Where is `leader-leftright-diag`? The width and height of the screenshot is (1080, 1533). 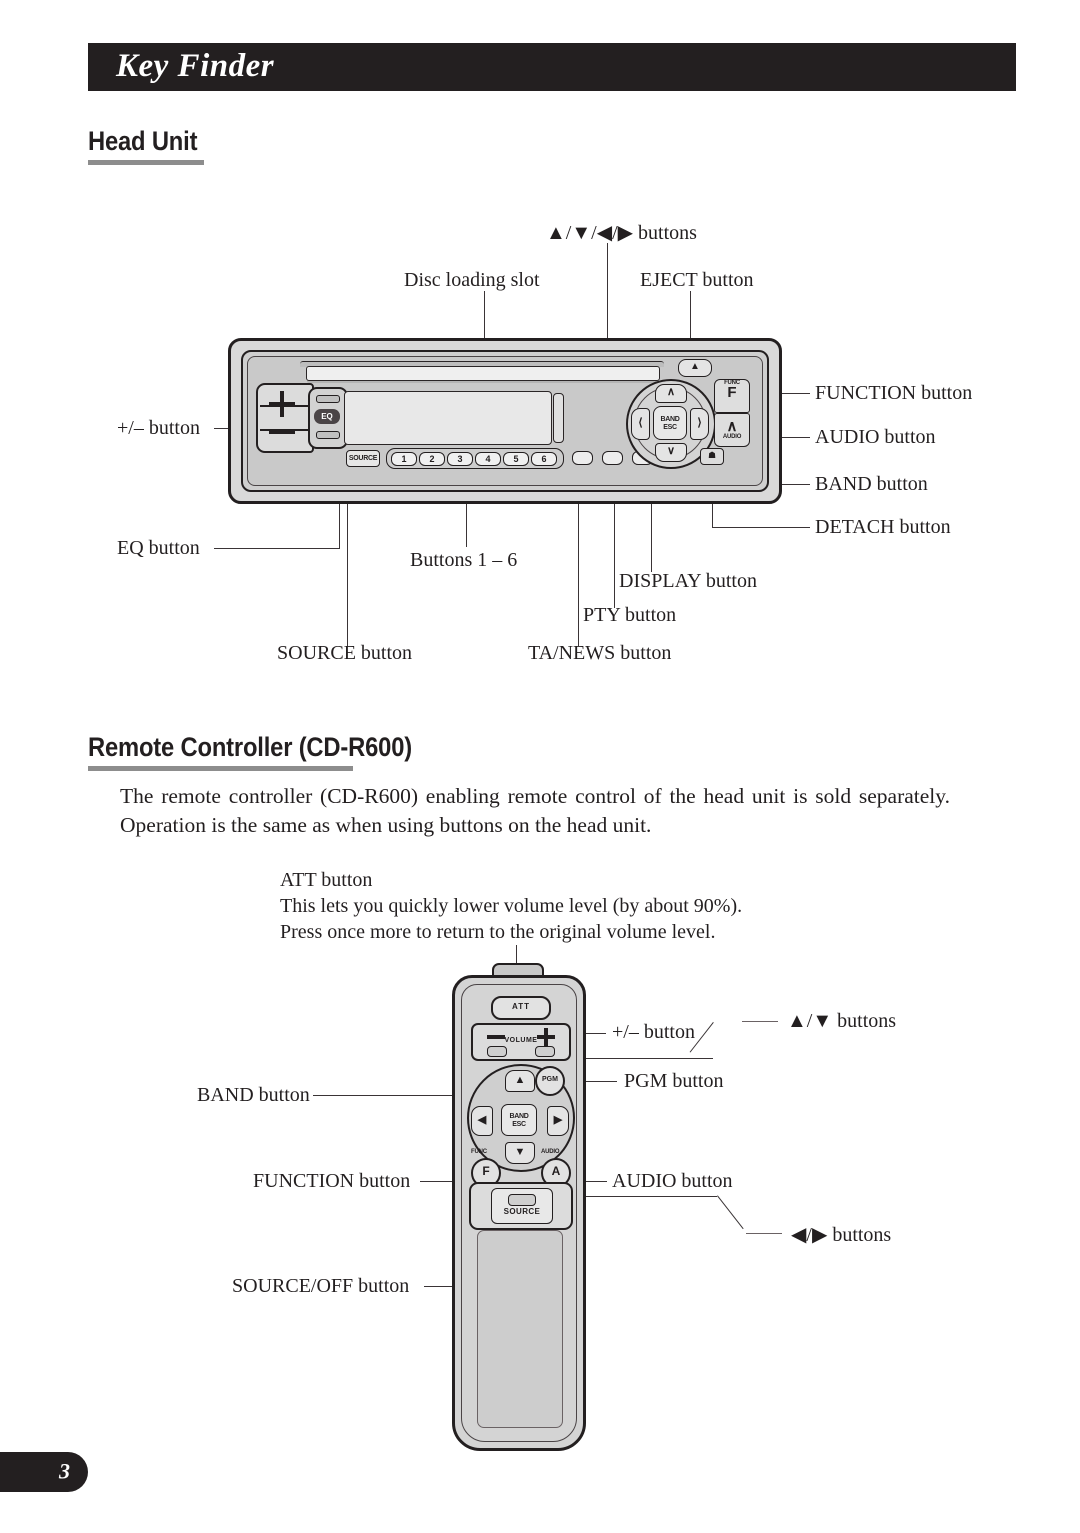
leader-leftright-diag is located at coordinates (730, 1212).